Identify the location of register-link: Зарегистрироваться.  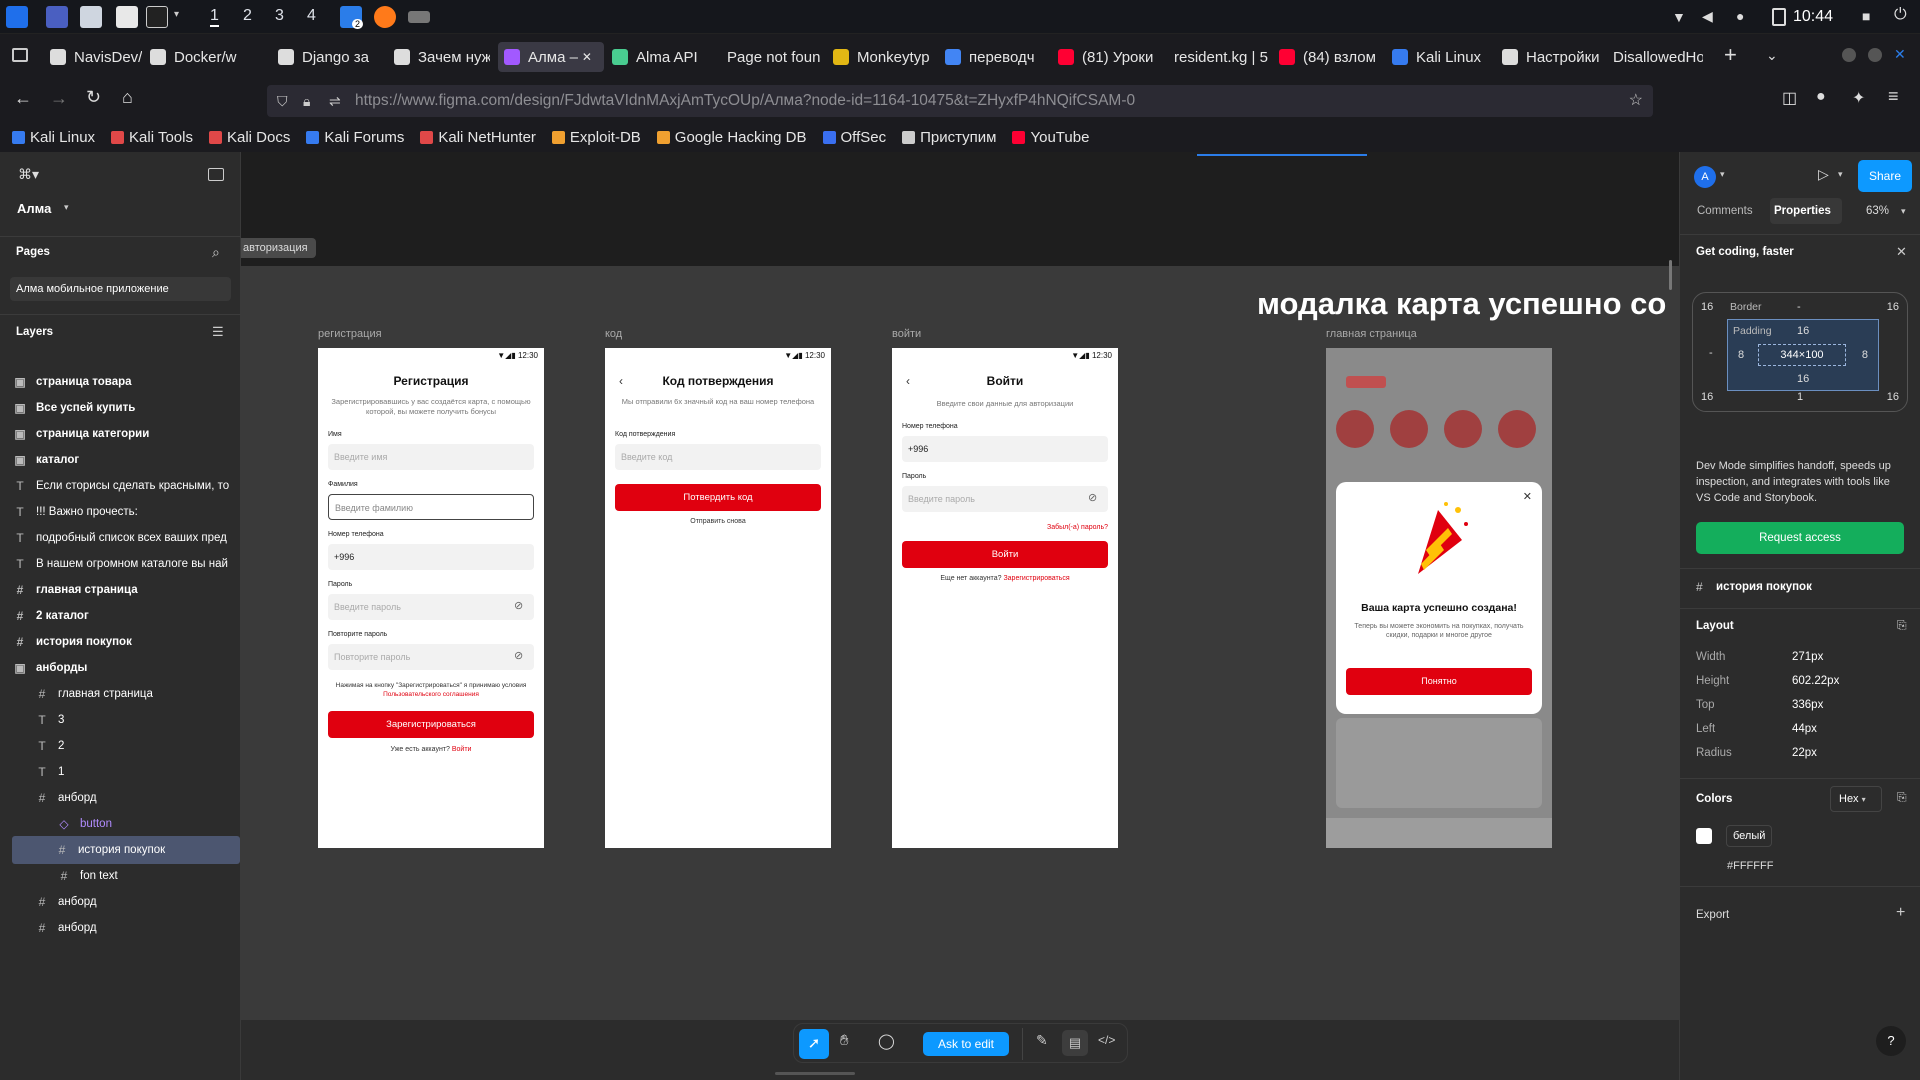
(1036, 578).